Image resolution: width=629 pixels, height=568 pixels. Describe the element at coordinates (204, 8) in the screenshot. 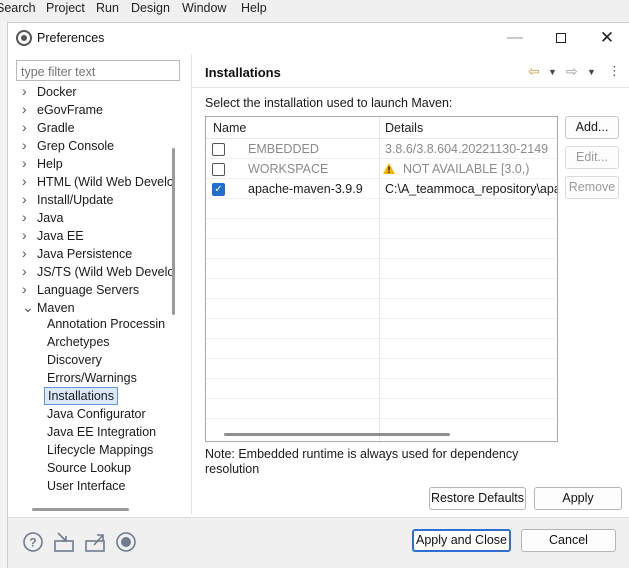

I see `menu-window: Window` at that location.